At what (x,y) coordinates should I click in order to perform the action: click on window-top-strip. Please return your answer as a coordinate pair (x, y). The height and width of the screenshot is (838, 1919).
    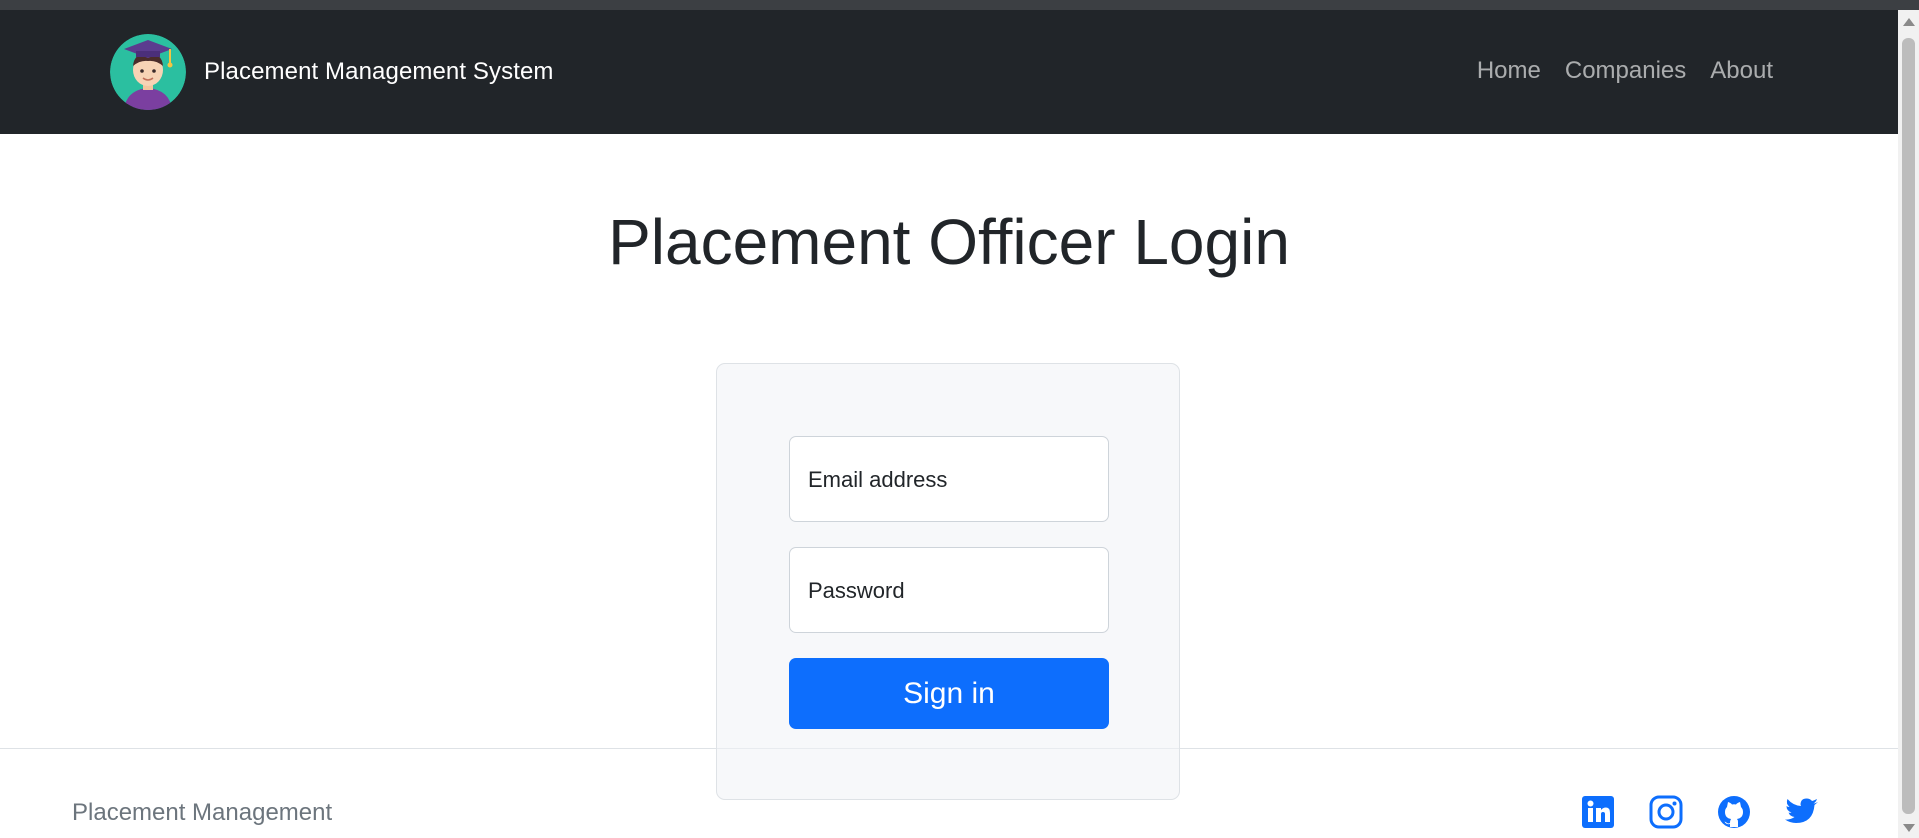
    Looking at the image, I should click on (959, 5).